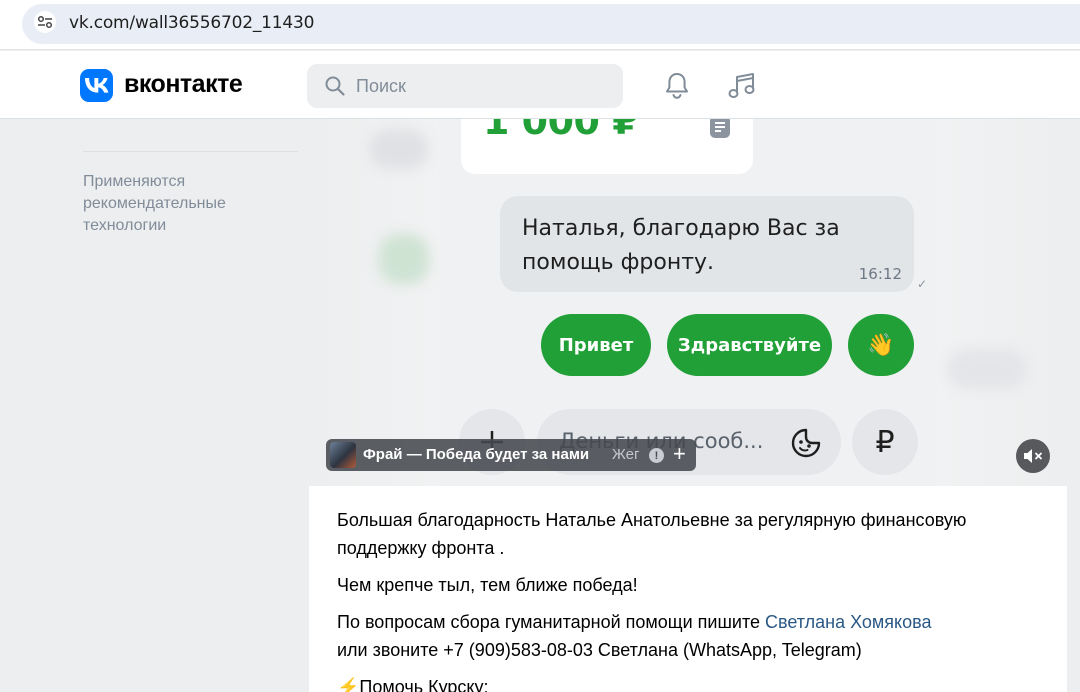 Image resolution: width=1080 pixels, height=692 pixels. What do you see at coordinates (679, 454) in the screenshot?
I see `add-audio-button: +` at bounding box center [679, 454].